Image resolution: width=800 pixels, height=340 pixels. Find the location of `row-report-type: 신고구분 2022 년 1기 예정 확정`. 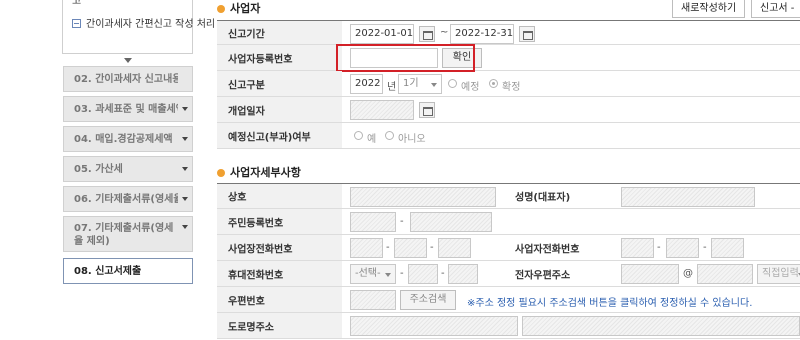

row-report-type: 신고구분 2022 년 1기 예정 확정 is located at coordinates (508, 84).